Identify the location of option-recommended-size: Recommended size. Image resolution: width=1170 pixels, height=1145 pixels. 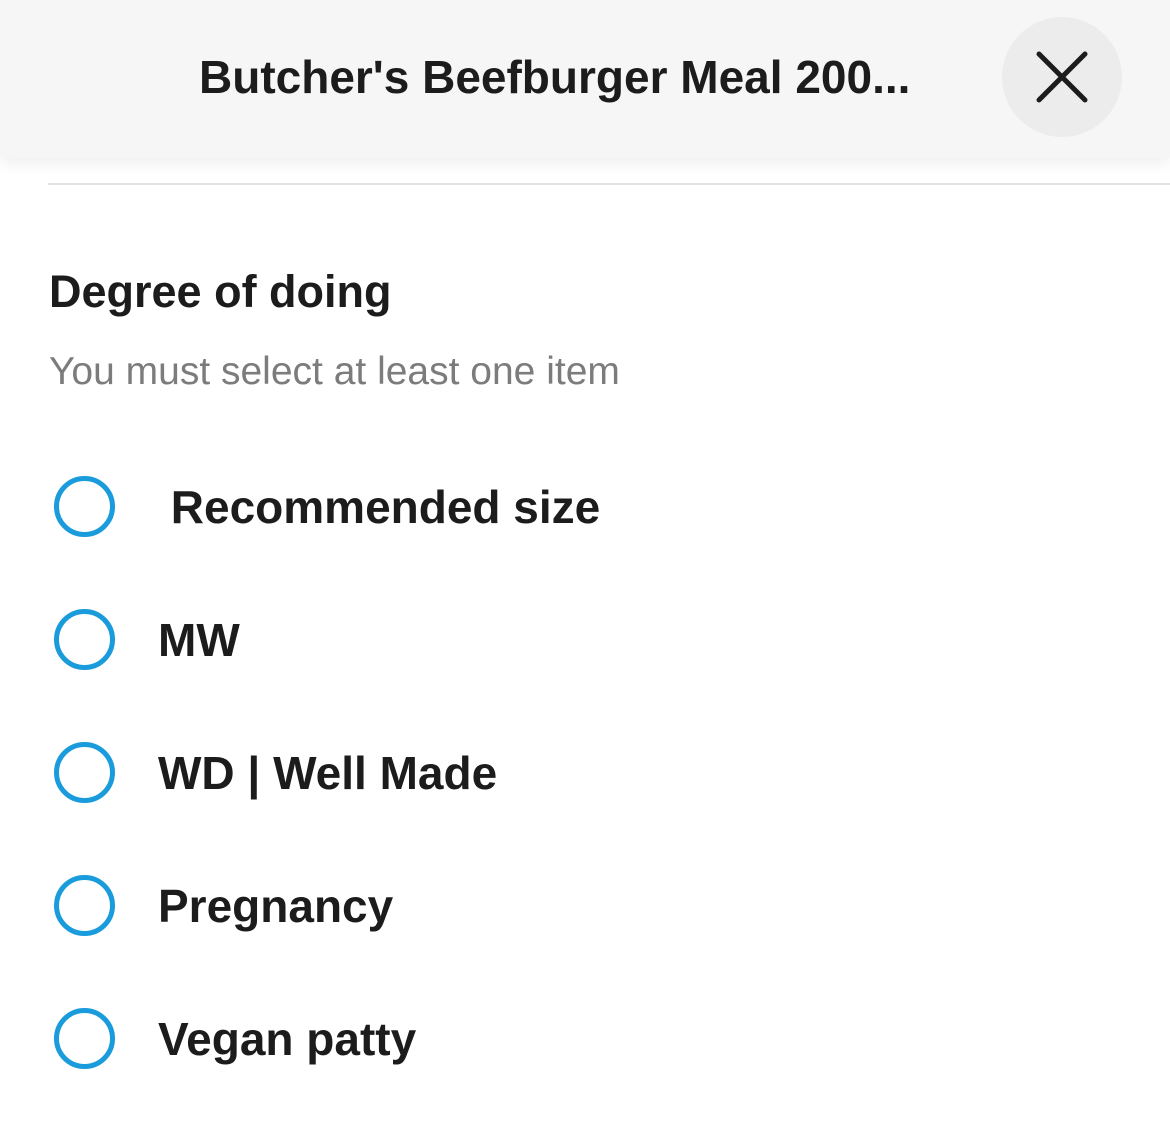
(585, 506).